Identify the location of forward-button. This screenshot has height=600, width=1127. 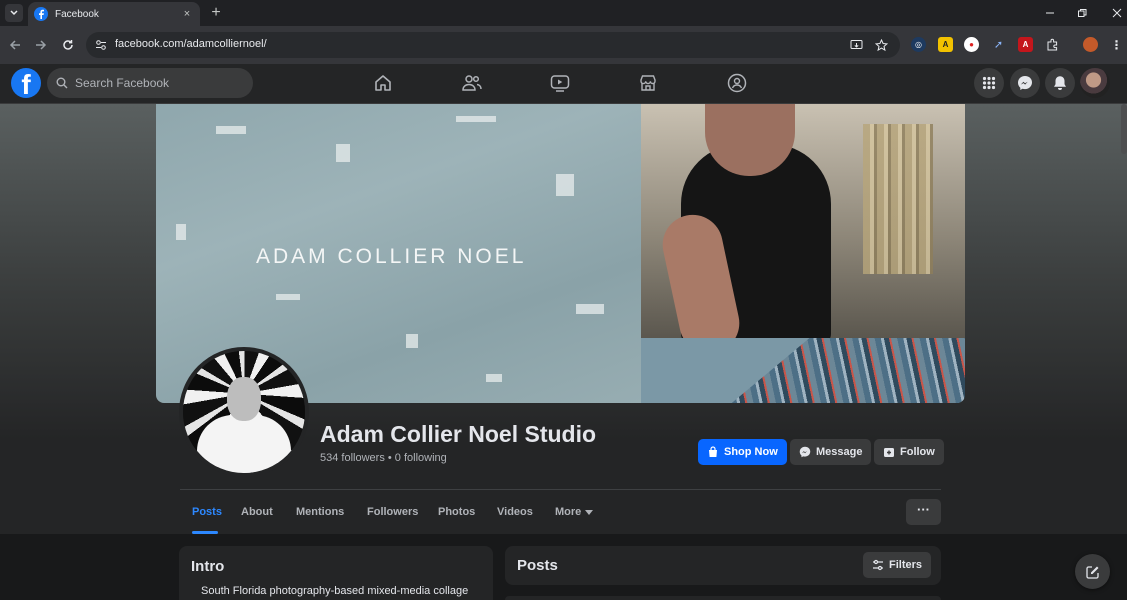
(41, 45).